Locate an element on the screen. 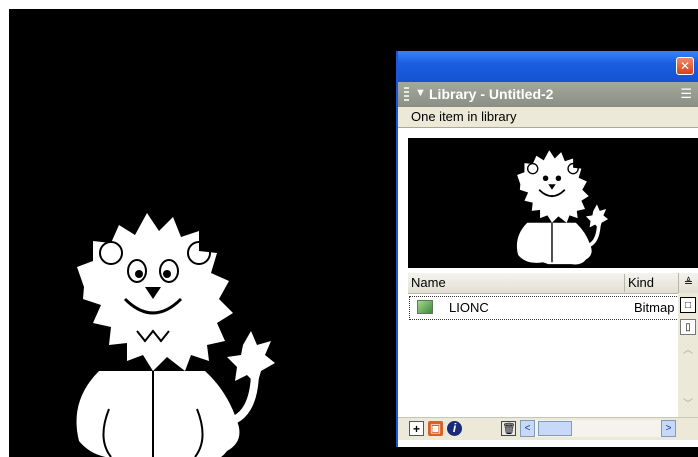  scroll-up-icon: ︿ is located at coordinates (688, 351).